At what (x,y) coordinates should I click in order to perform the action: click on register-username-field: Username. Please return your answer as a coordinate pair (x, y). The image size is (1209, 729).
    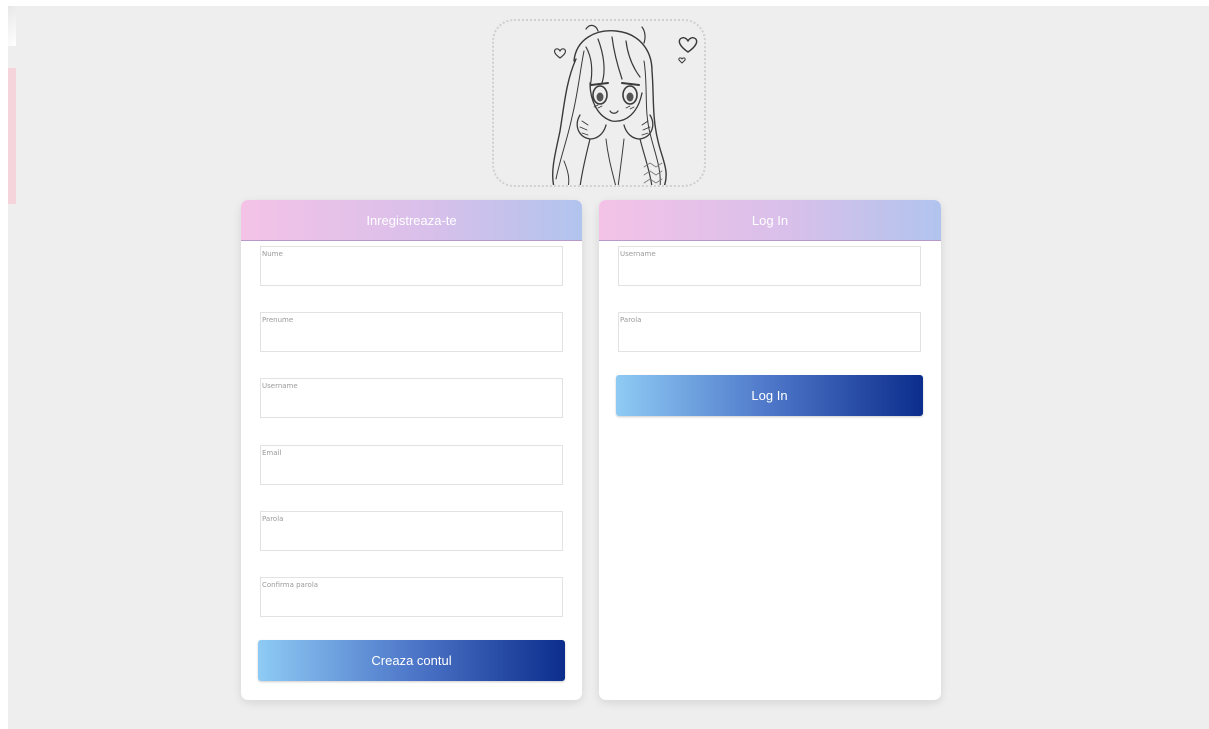
    Looking at the image, I should click on (411, 398).